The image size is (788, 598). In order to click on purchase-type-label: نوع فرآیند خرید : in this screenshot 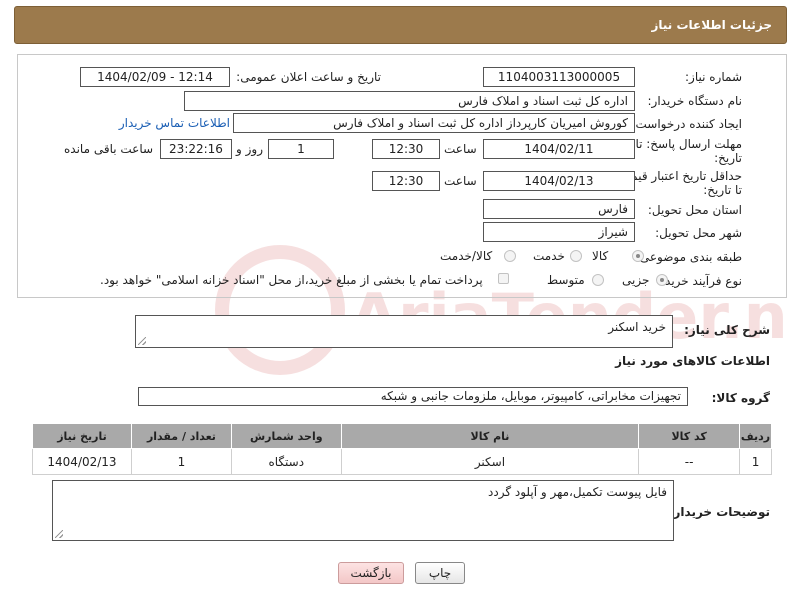, I will do `click(699, 281)`.